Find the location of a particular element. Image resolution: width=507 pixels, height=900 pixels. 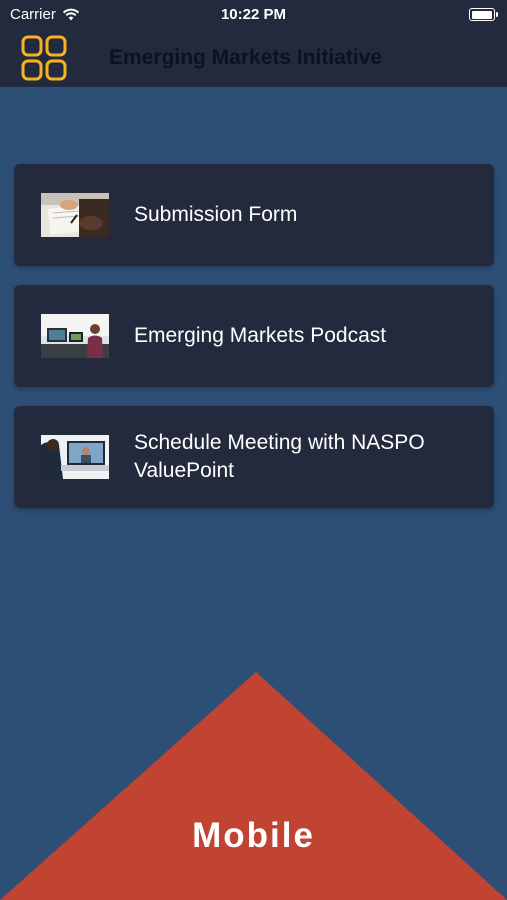

status-bar: Carrier 10:22 PM is located at coordinates (253, 15).